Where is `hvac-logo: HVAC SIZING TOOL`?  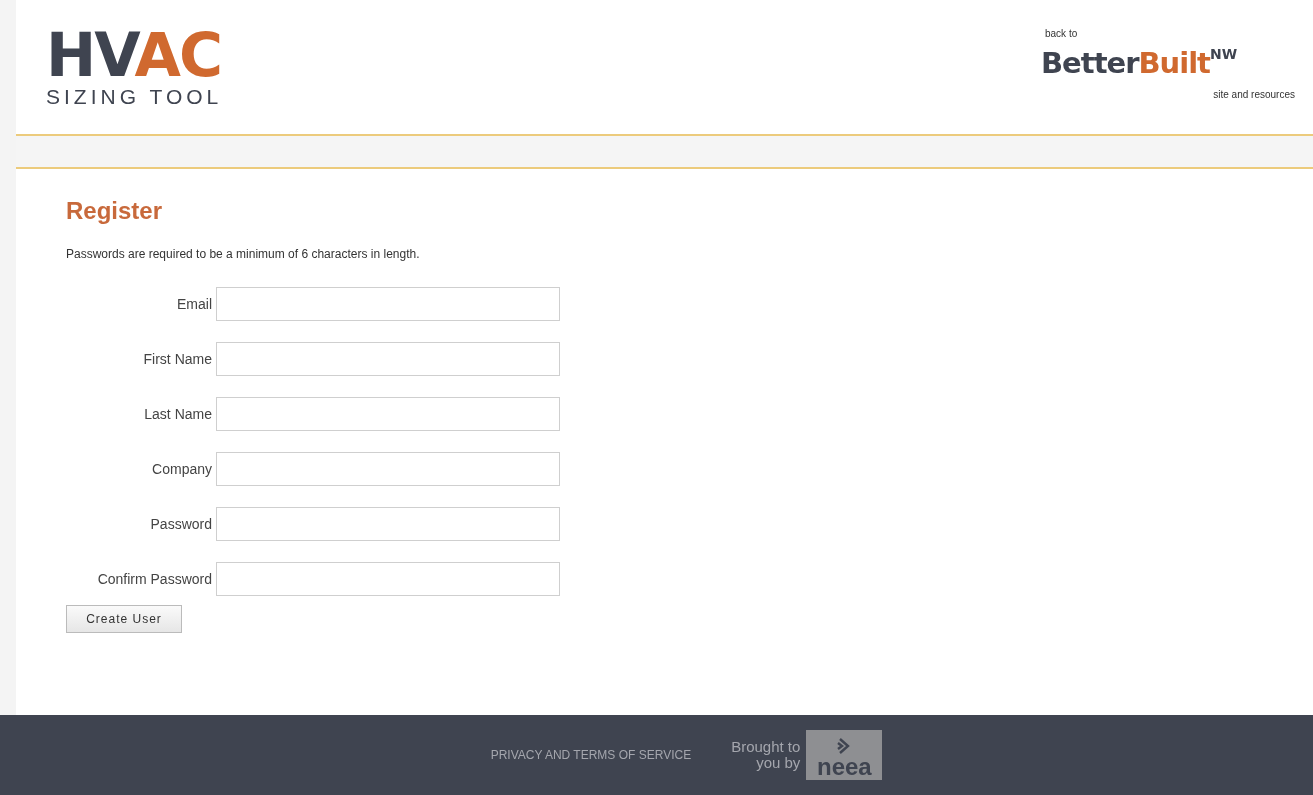
hvac-logo: HVAC SIZING TOOL is located at coordinates (134, 68).